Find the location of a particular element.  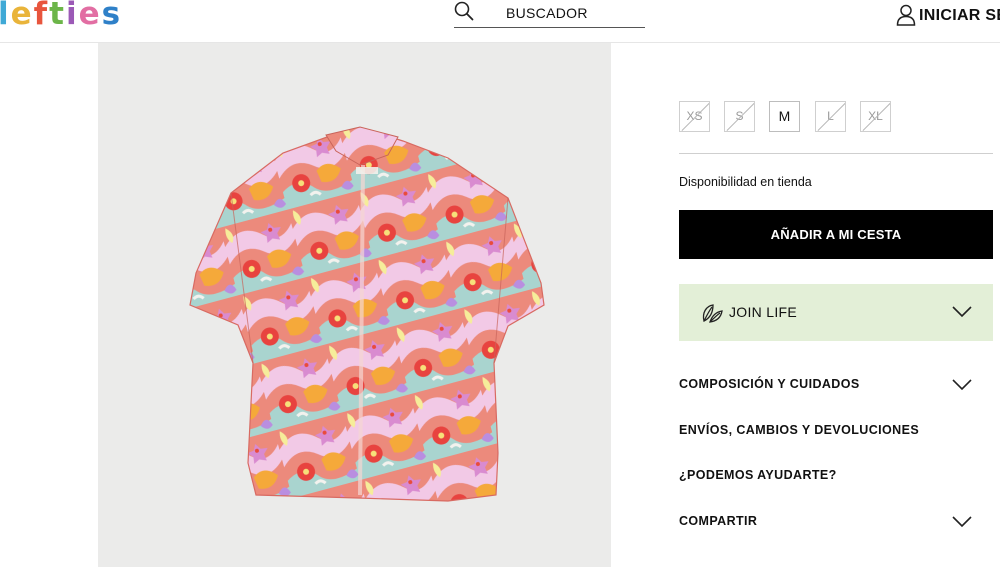

size-option-l: L is located at coordinates (830, 116).